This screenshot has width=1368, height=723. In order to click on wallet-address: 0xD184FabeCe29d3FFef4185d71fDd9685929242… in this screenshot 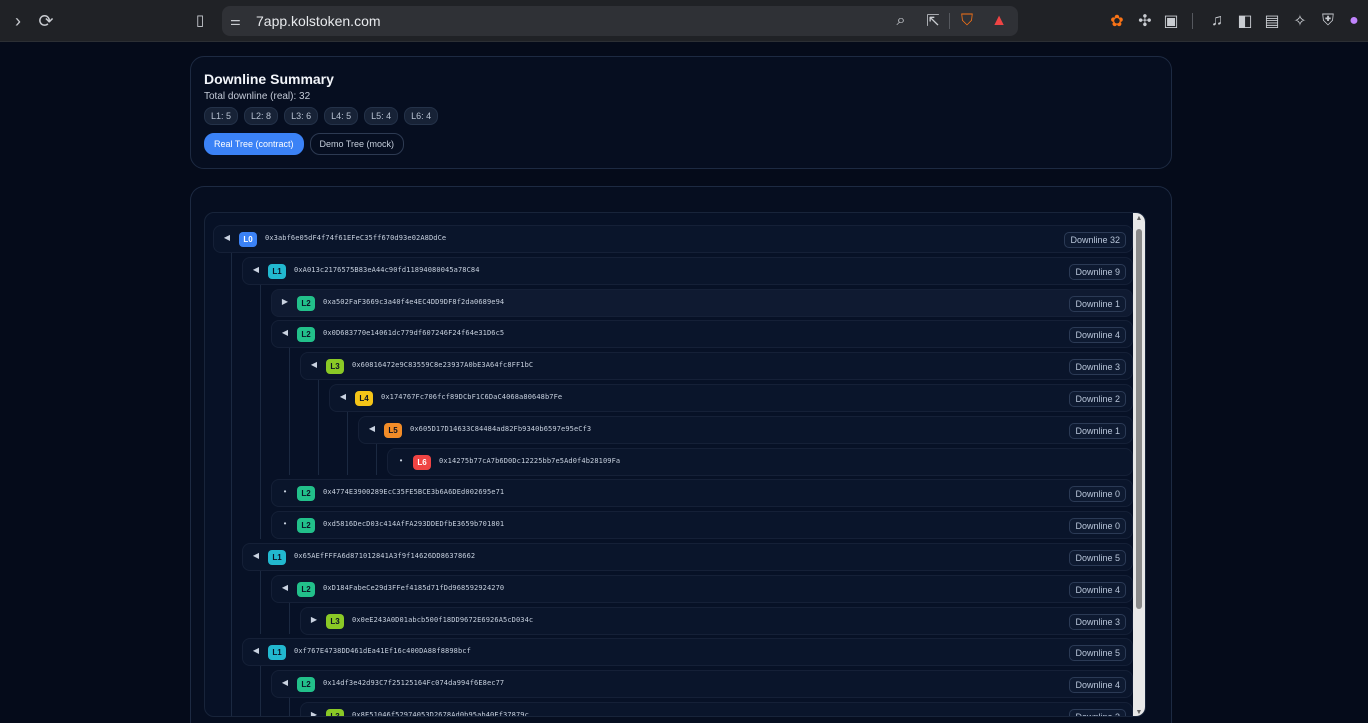, I will do `click(414, 587)`.